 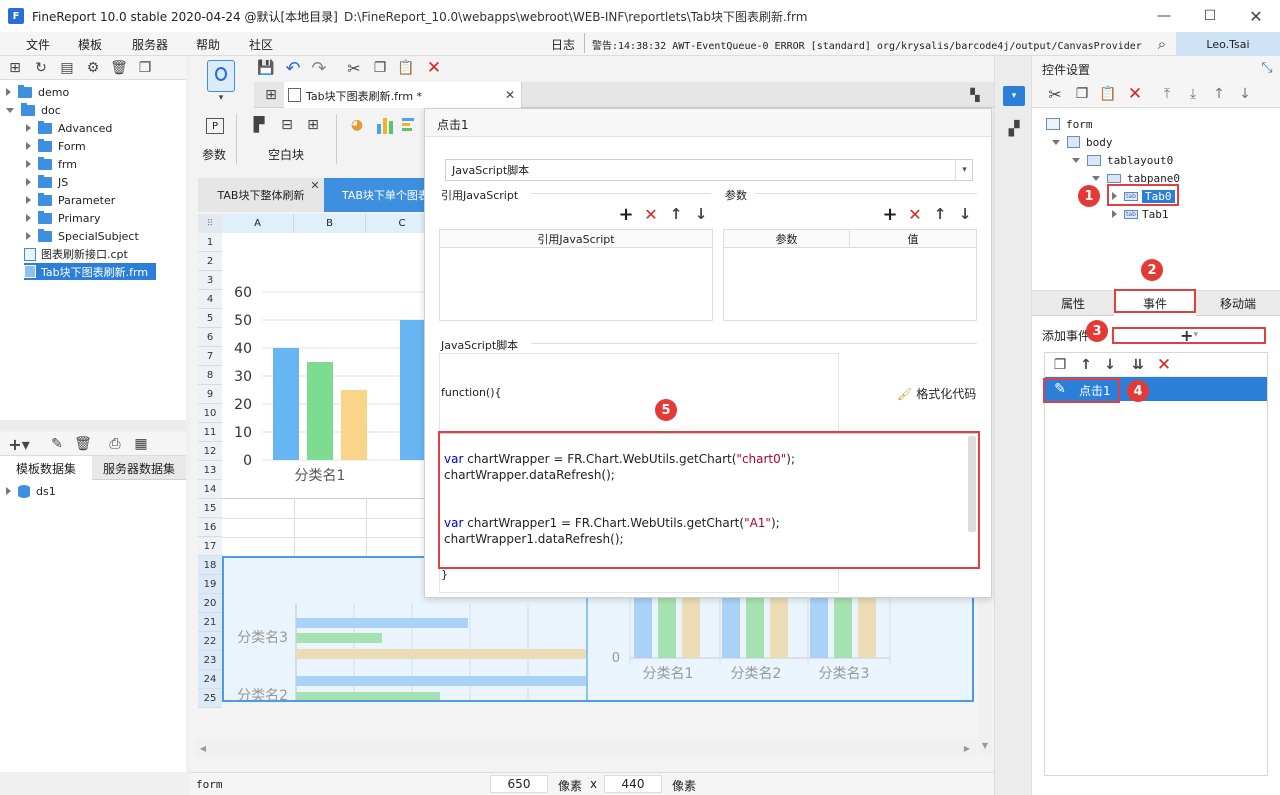 What do you see at coordinates (287, 125) in the screenshot?
I see `layout-icon-2: ⊟` at bounding box center [287, 125].